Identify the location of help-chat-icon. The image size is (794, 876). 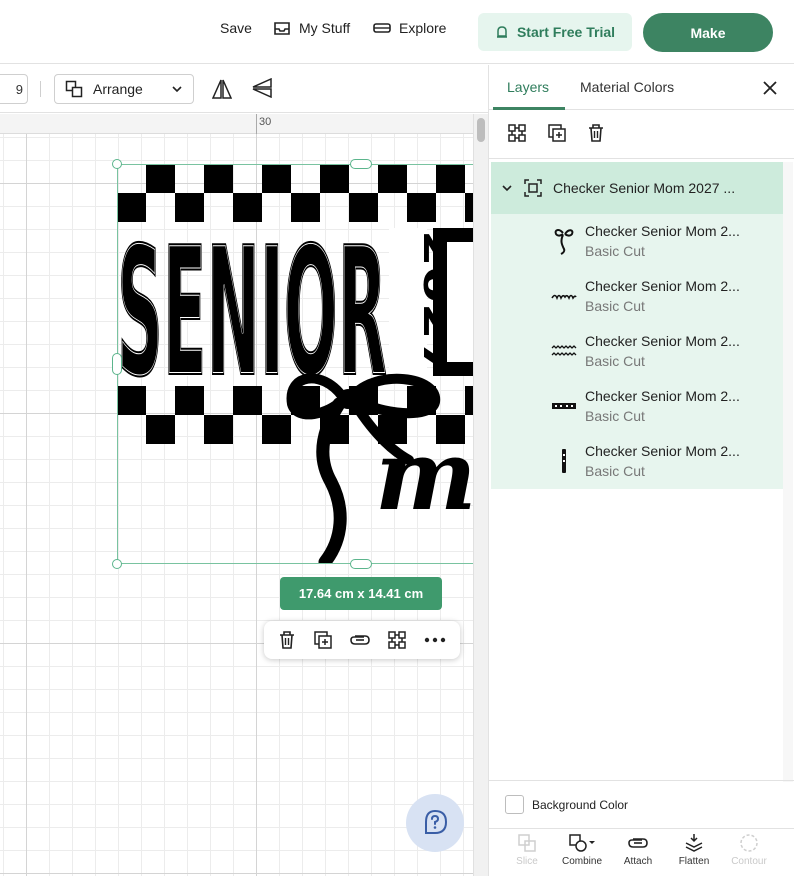
(436, 821).